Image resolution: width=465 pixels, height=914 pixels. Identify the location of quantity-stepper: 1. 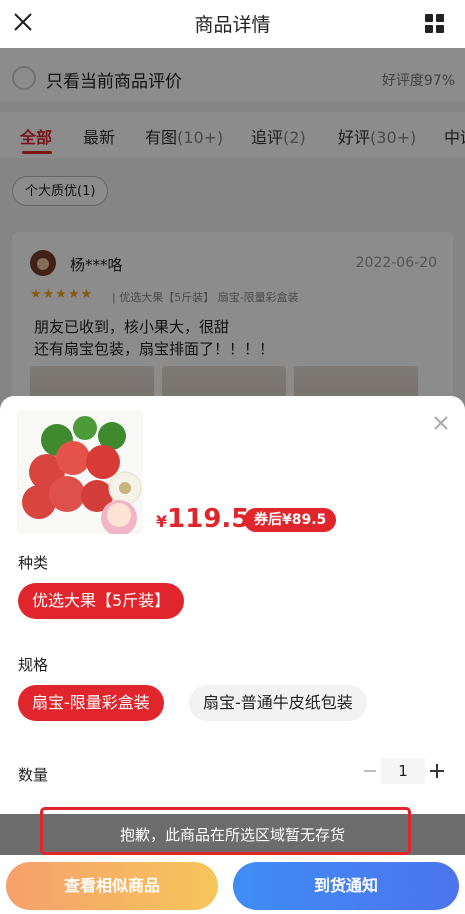
(403, 771).